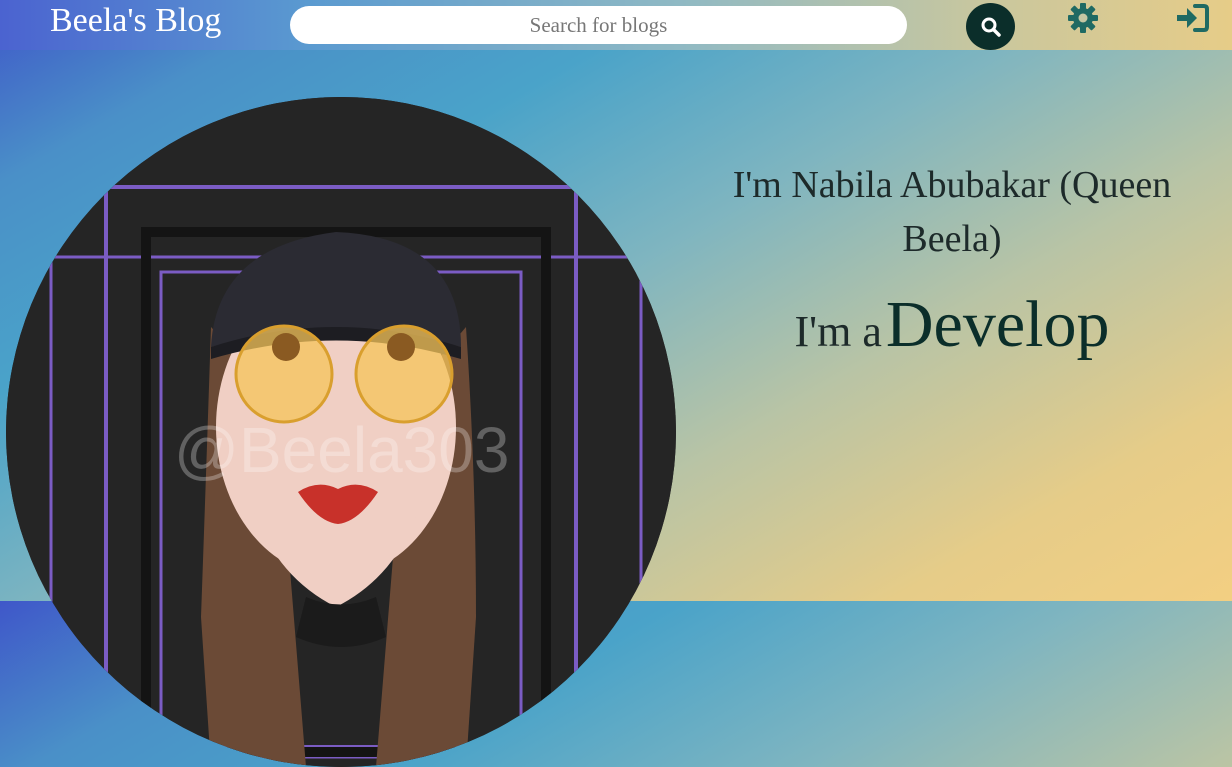 The image size is (1232, 767). What do you see at coordinates (1192, 18) in the screenshot?
I see `sign-in-icon` at bounding box center [1192, 18].